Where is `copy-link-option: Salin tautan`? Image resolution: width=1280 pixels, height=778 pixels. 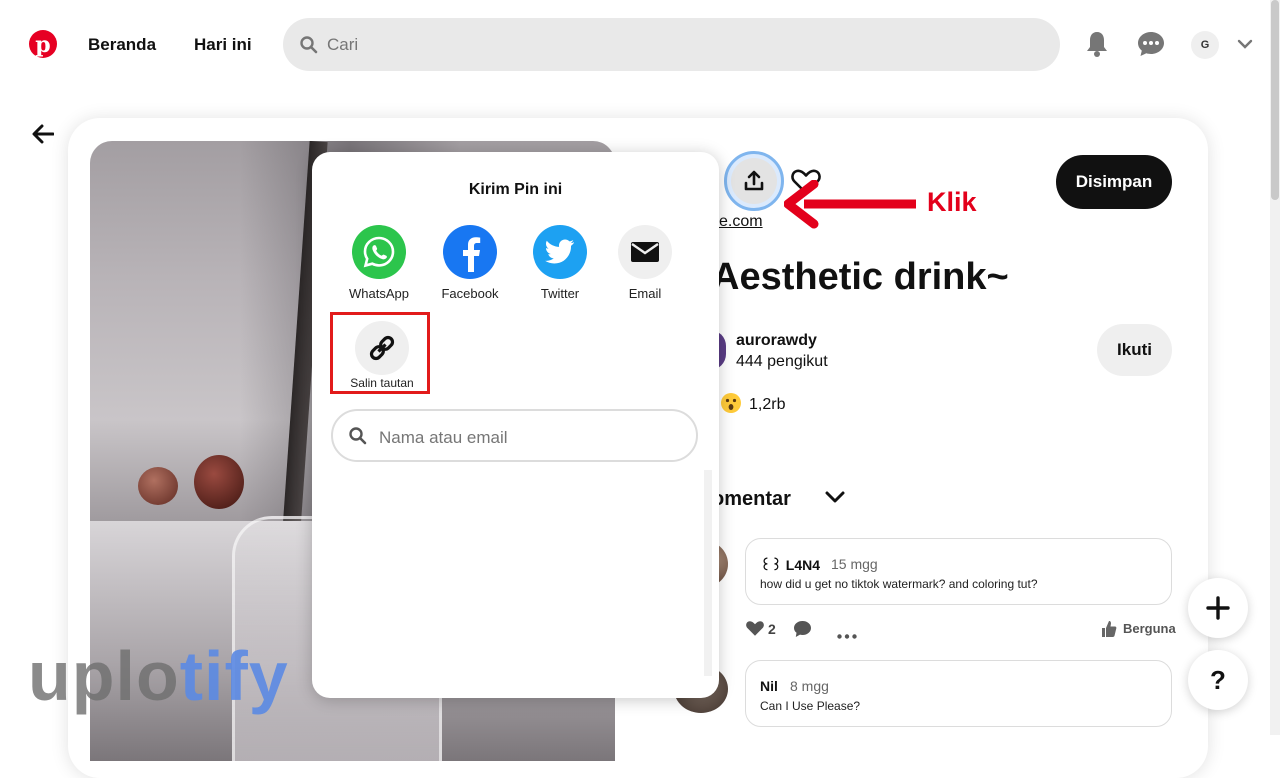
copy-link-option: Salin tautan is located at coordinates (380, 353).